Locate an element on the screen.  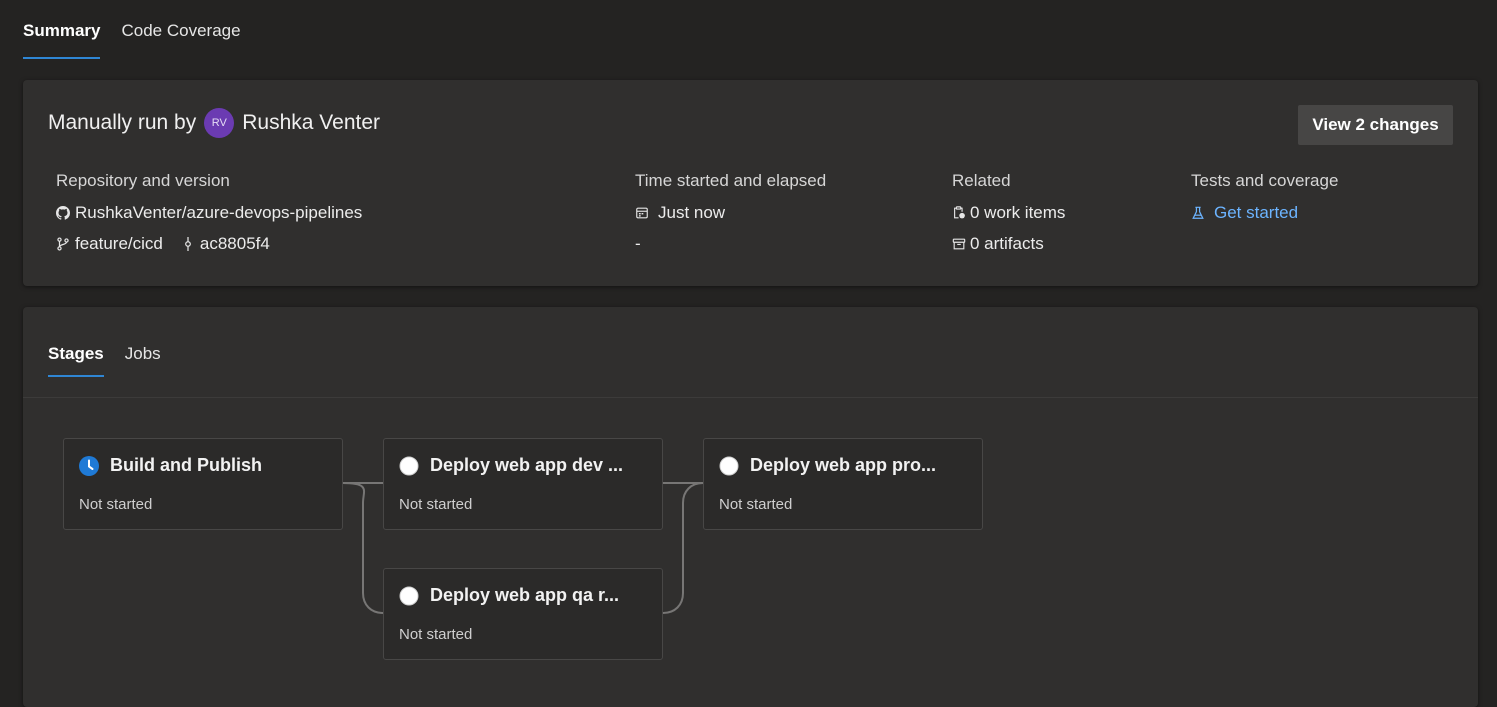
artifacts-row: 0 artifacts is located at coordinates (1008, 244).